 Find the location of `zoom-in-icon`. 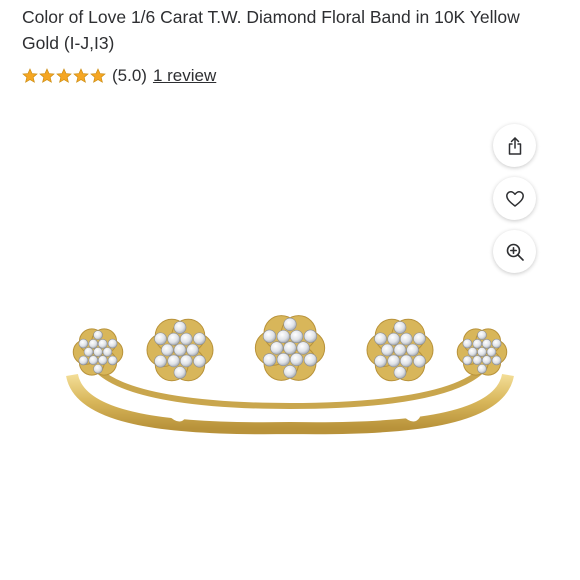

zoom-in-icon is located at coordinates (515, 252).